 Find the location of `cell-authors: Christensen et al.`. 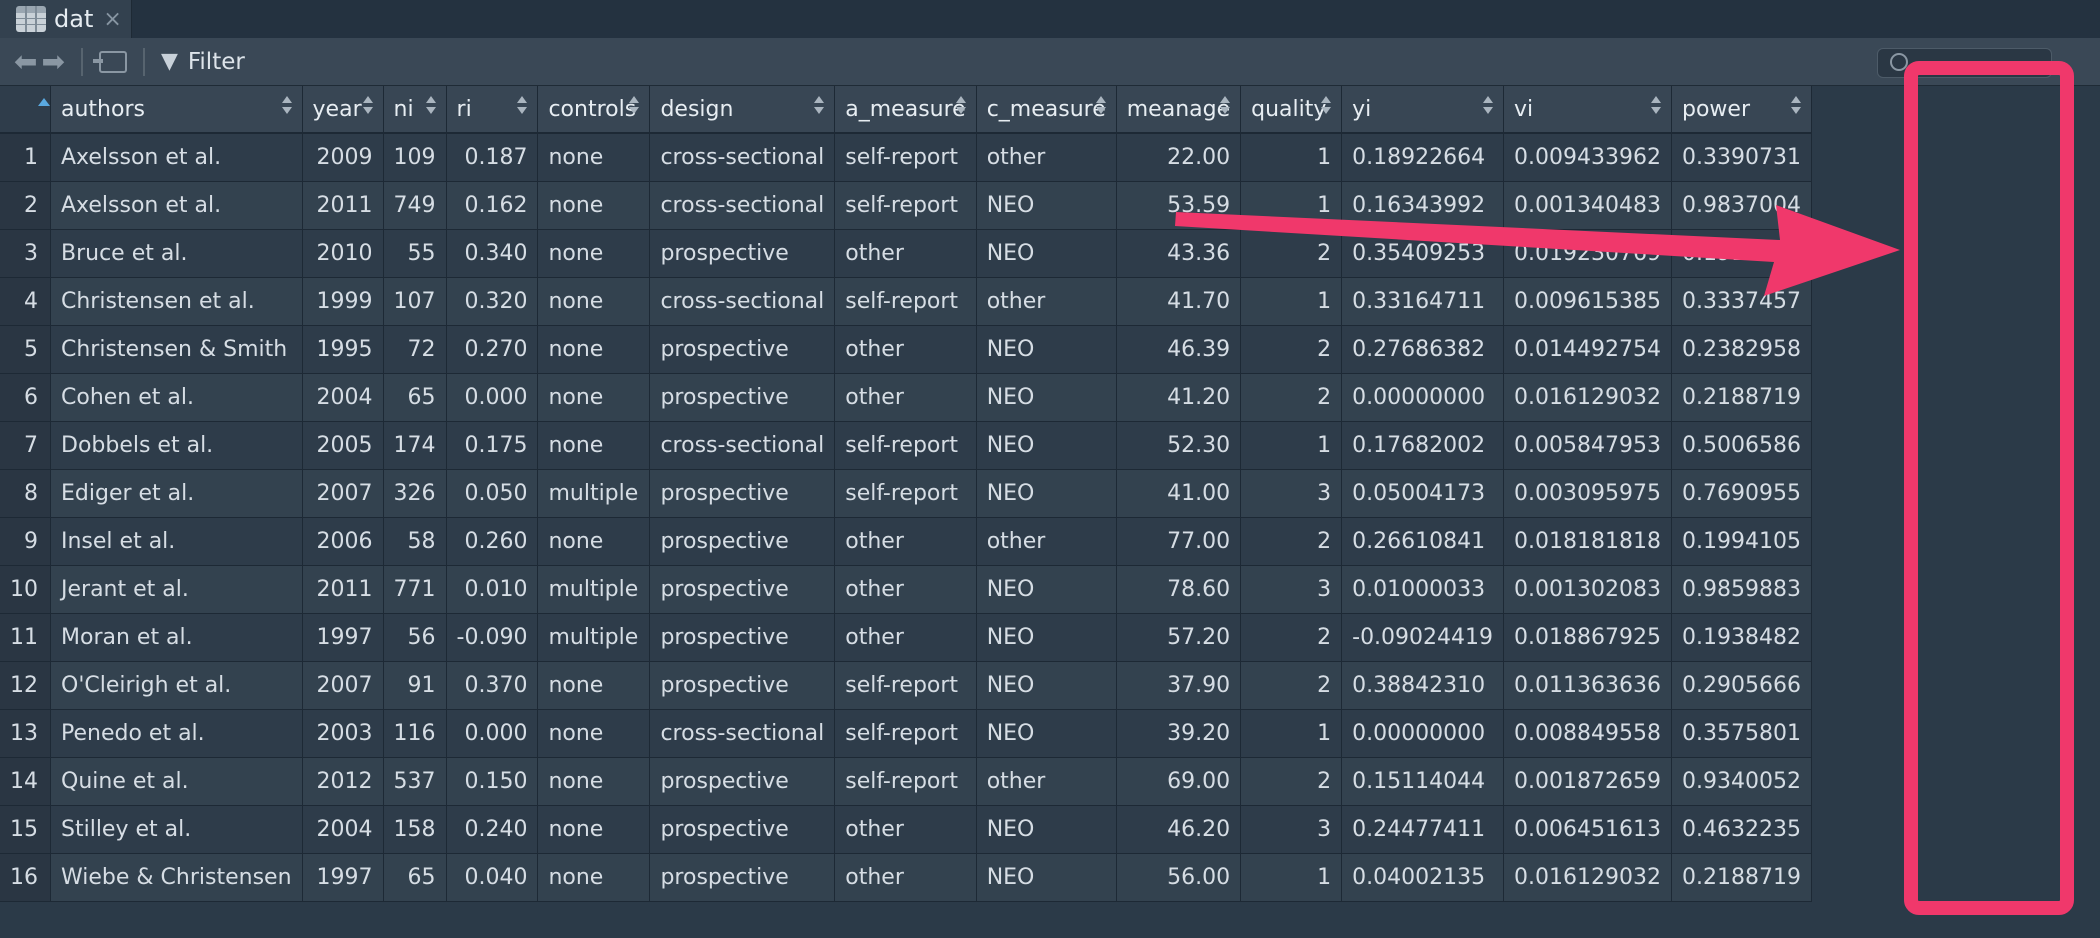

cell-authors: Christensen et al. is located at coordinates (176, 301).